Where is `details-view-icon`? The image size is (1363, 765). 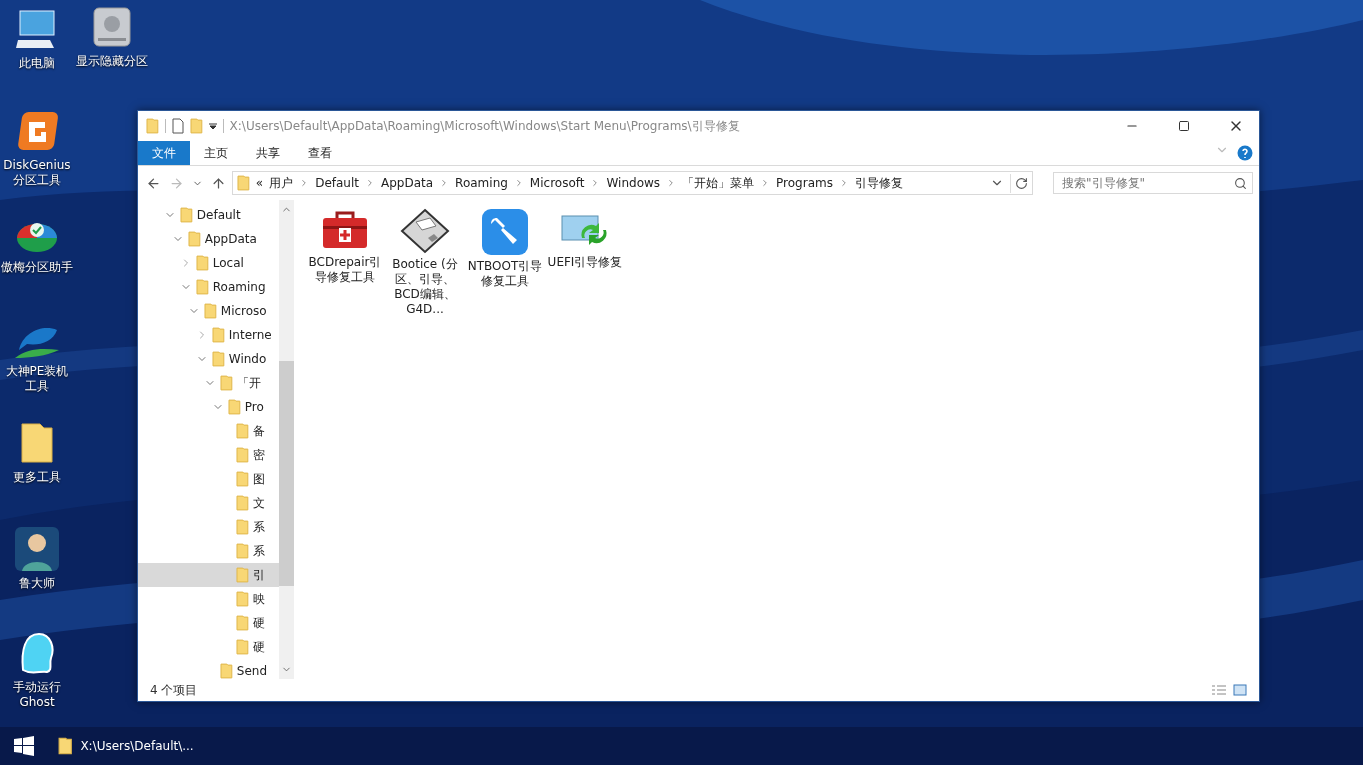 details-view-icon is located at coordinates (1219, 690).